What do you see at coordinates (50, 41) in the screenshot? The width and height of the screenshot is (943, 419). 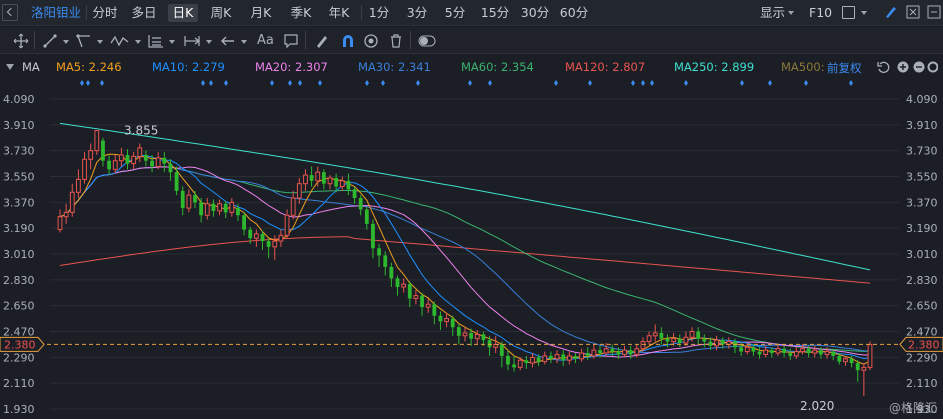 I see `line-tool-icon` at bounding box center [50, 41].